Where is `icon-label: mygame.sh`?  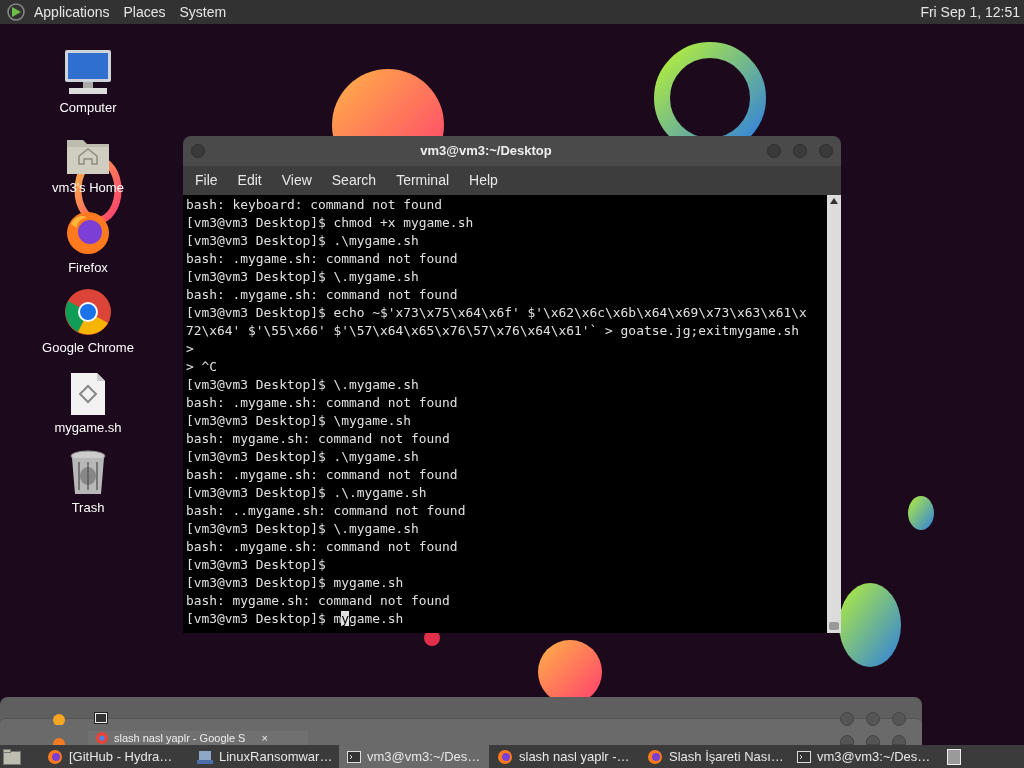
icon-label: mygame.sh is located at coordinates (88, 428).